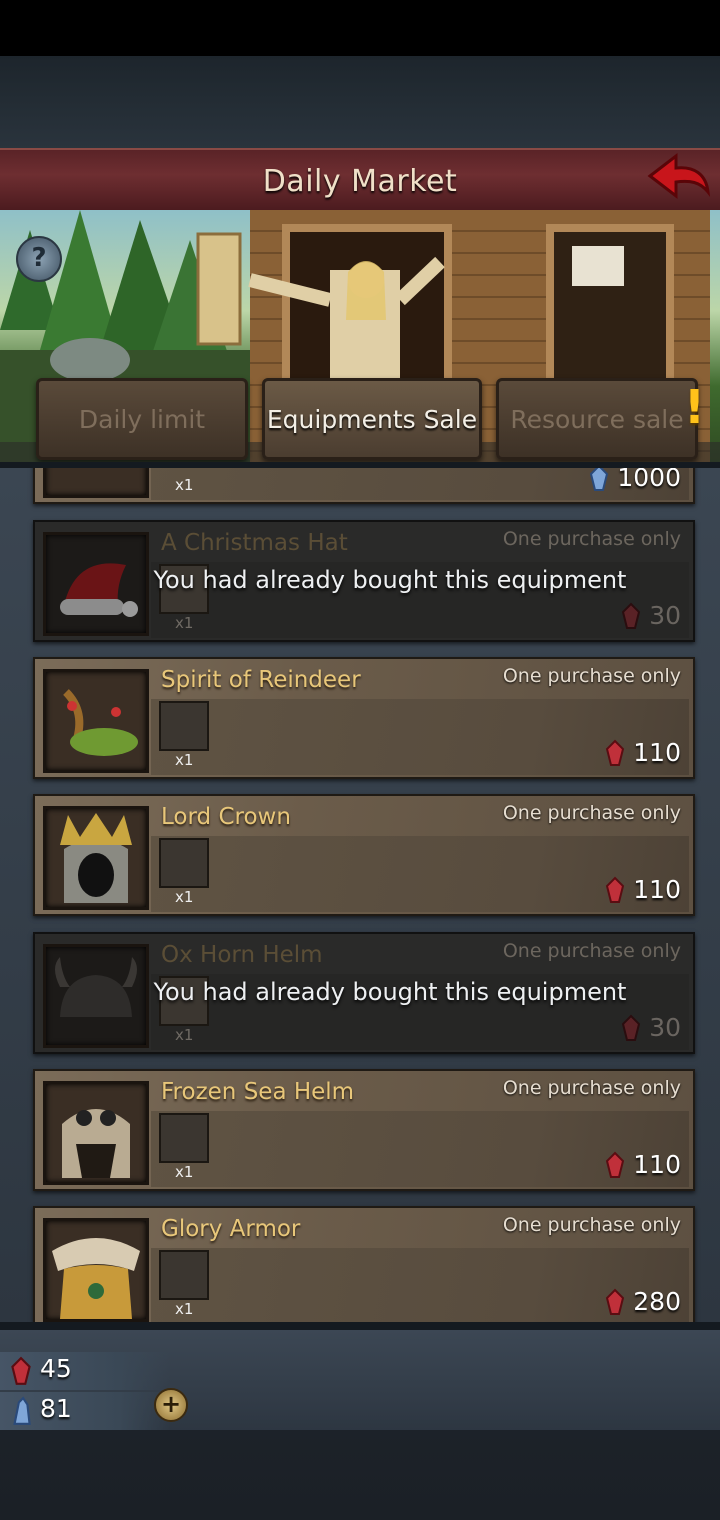 This screenshot has height=1520, width=720. What do you see at coordinates (364, 855) in the screenshot?
I see `list-item: Lord Crown One purchase only x1 110` at bounding box center [364, 855].